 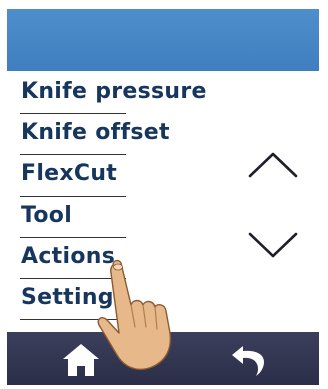 I want to click on scroll-up-button, so click(x=273, y=164).